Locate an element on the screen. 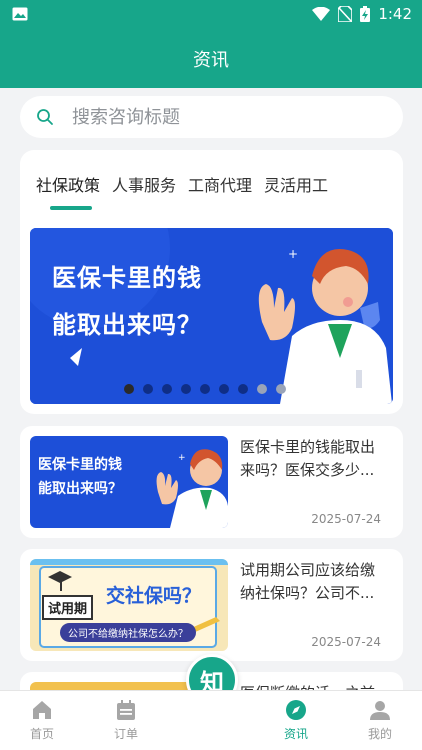  nav-label: 资讯 is located at coordinates (295, 734).